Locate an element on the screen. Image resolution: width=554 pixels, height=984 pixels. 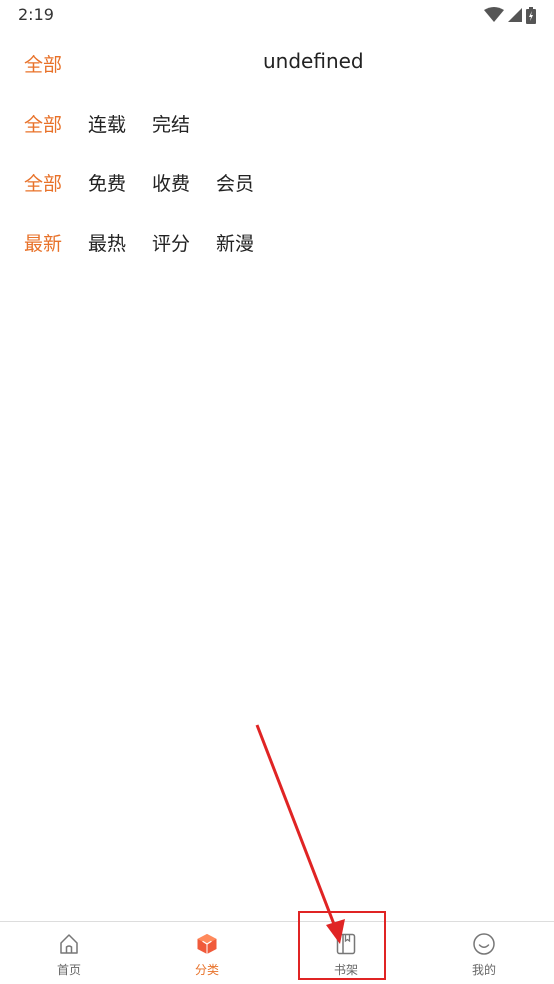
filter-status-serializing: 连载 is located at coordinates (107, 123).